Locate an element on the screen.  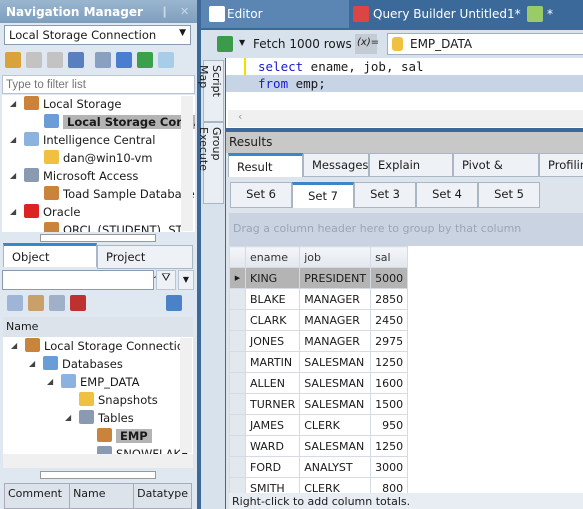
properties-icon is located at coordinates (103, 60).